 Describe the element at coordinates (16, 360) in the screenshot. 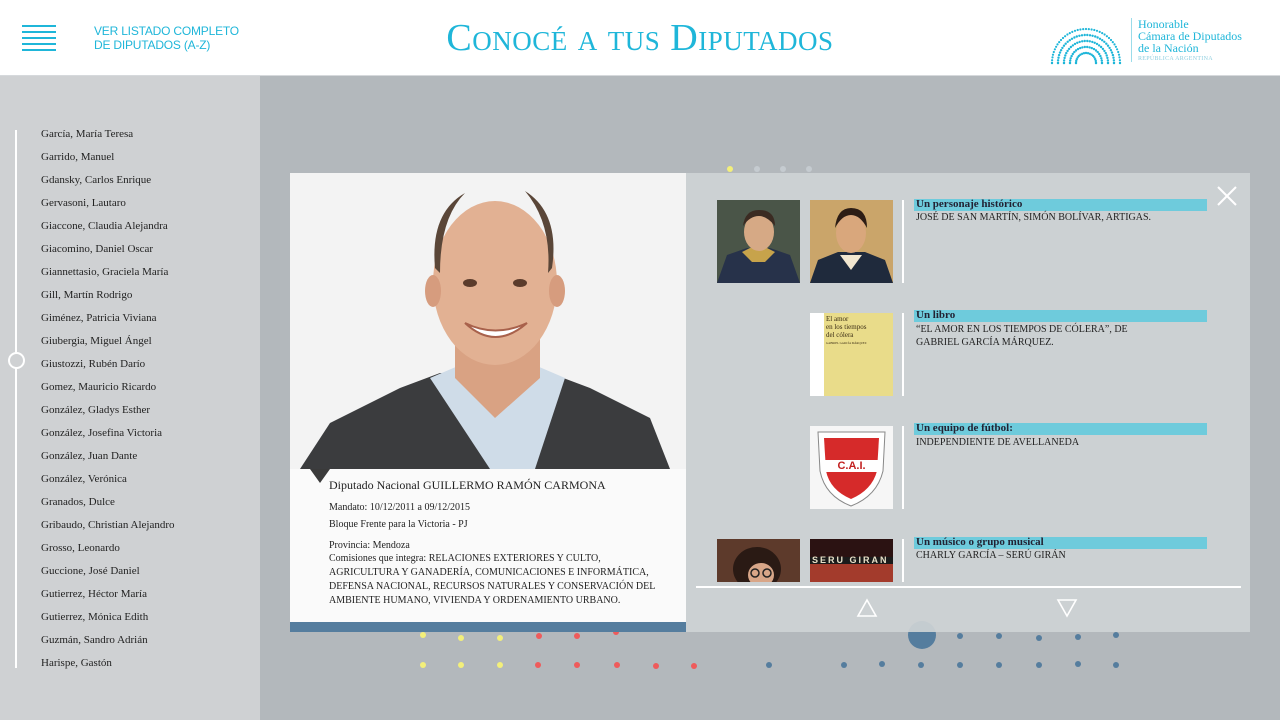

I see `sidebar-scroll-handle` at that location.